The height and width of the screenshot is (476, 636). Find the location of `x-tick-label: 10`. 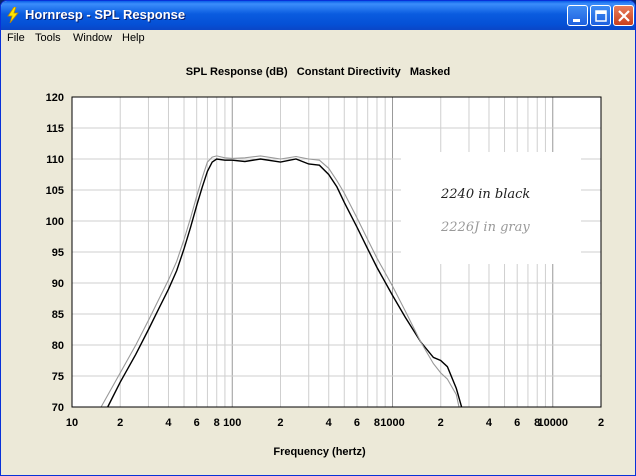

x-tick-label: 10 is located at coordinates (72, 423).